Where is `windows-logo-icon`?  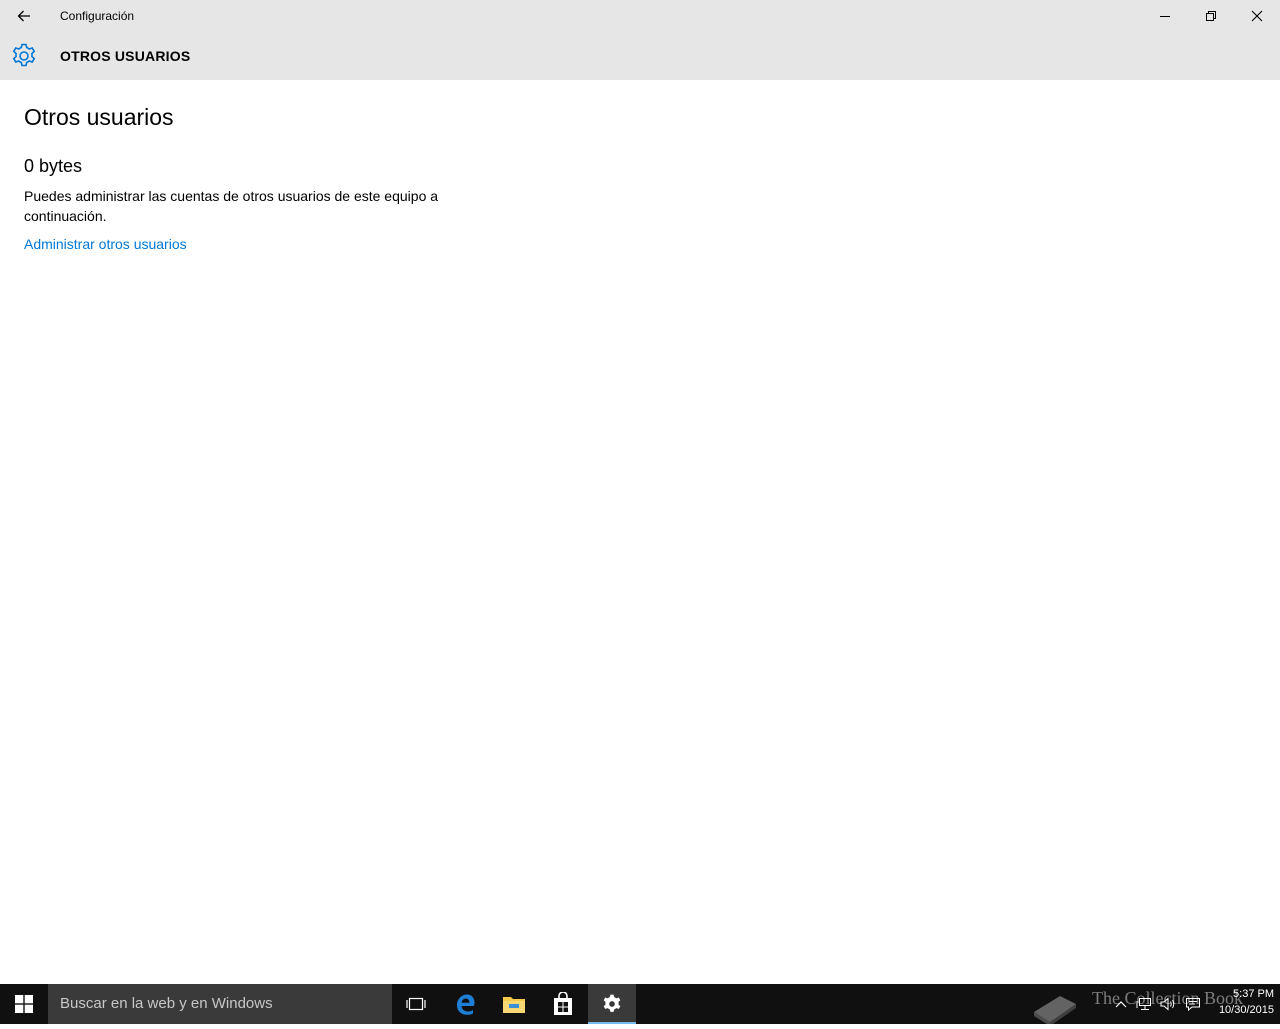
windows-logo-icon is located at coordinates (24, 1004).